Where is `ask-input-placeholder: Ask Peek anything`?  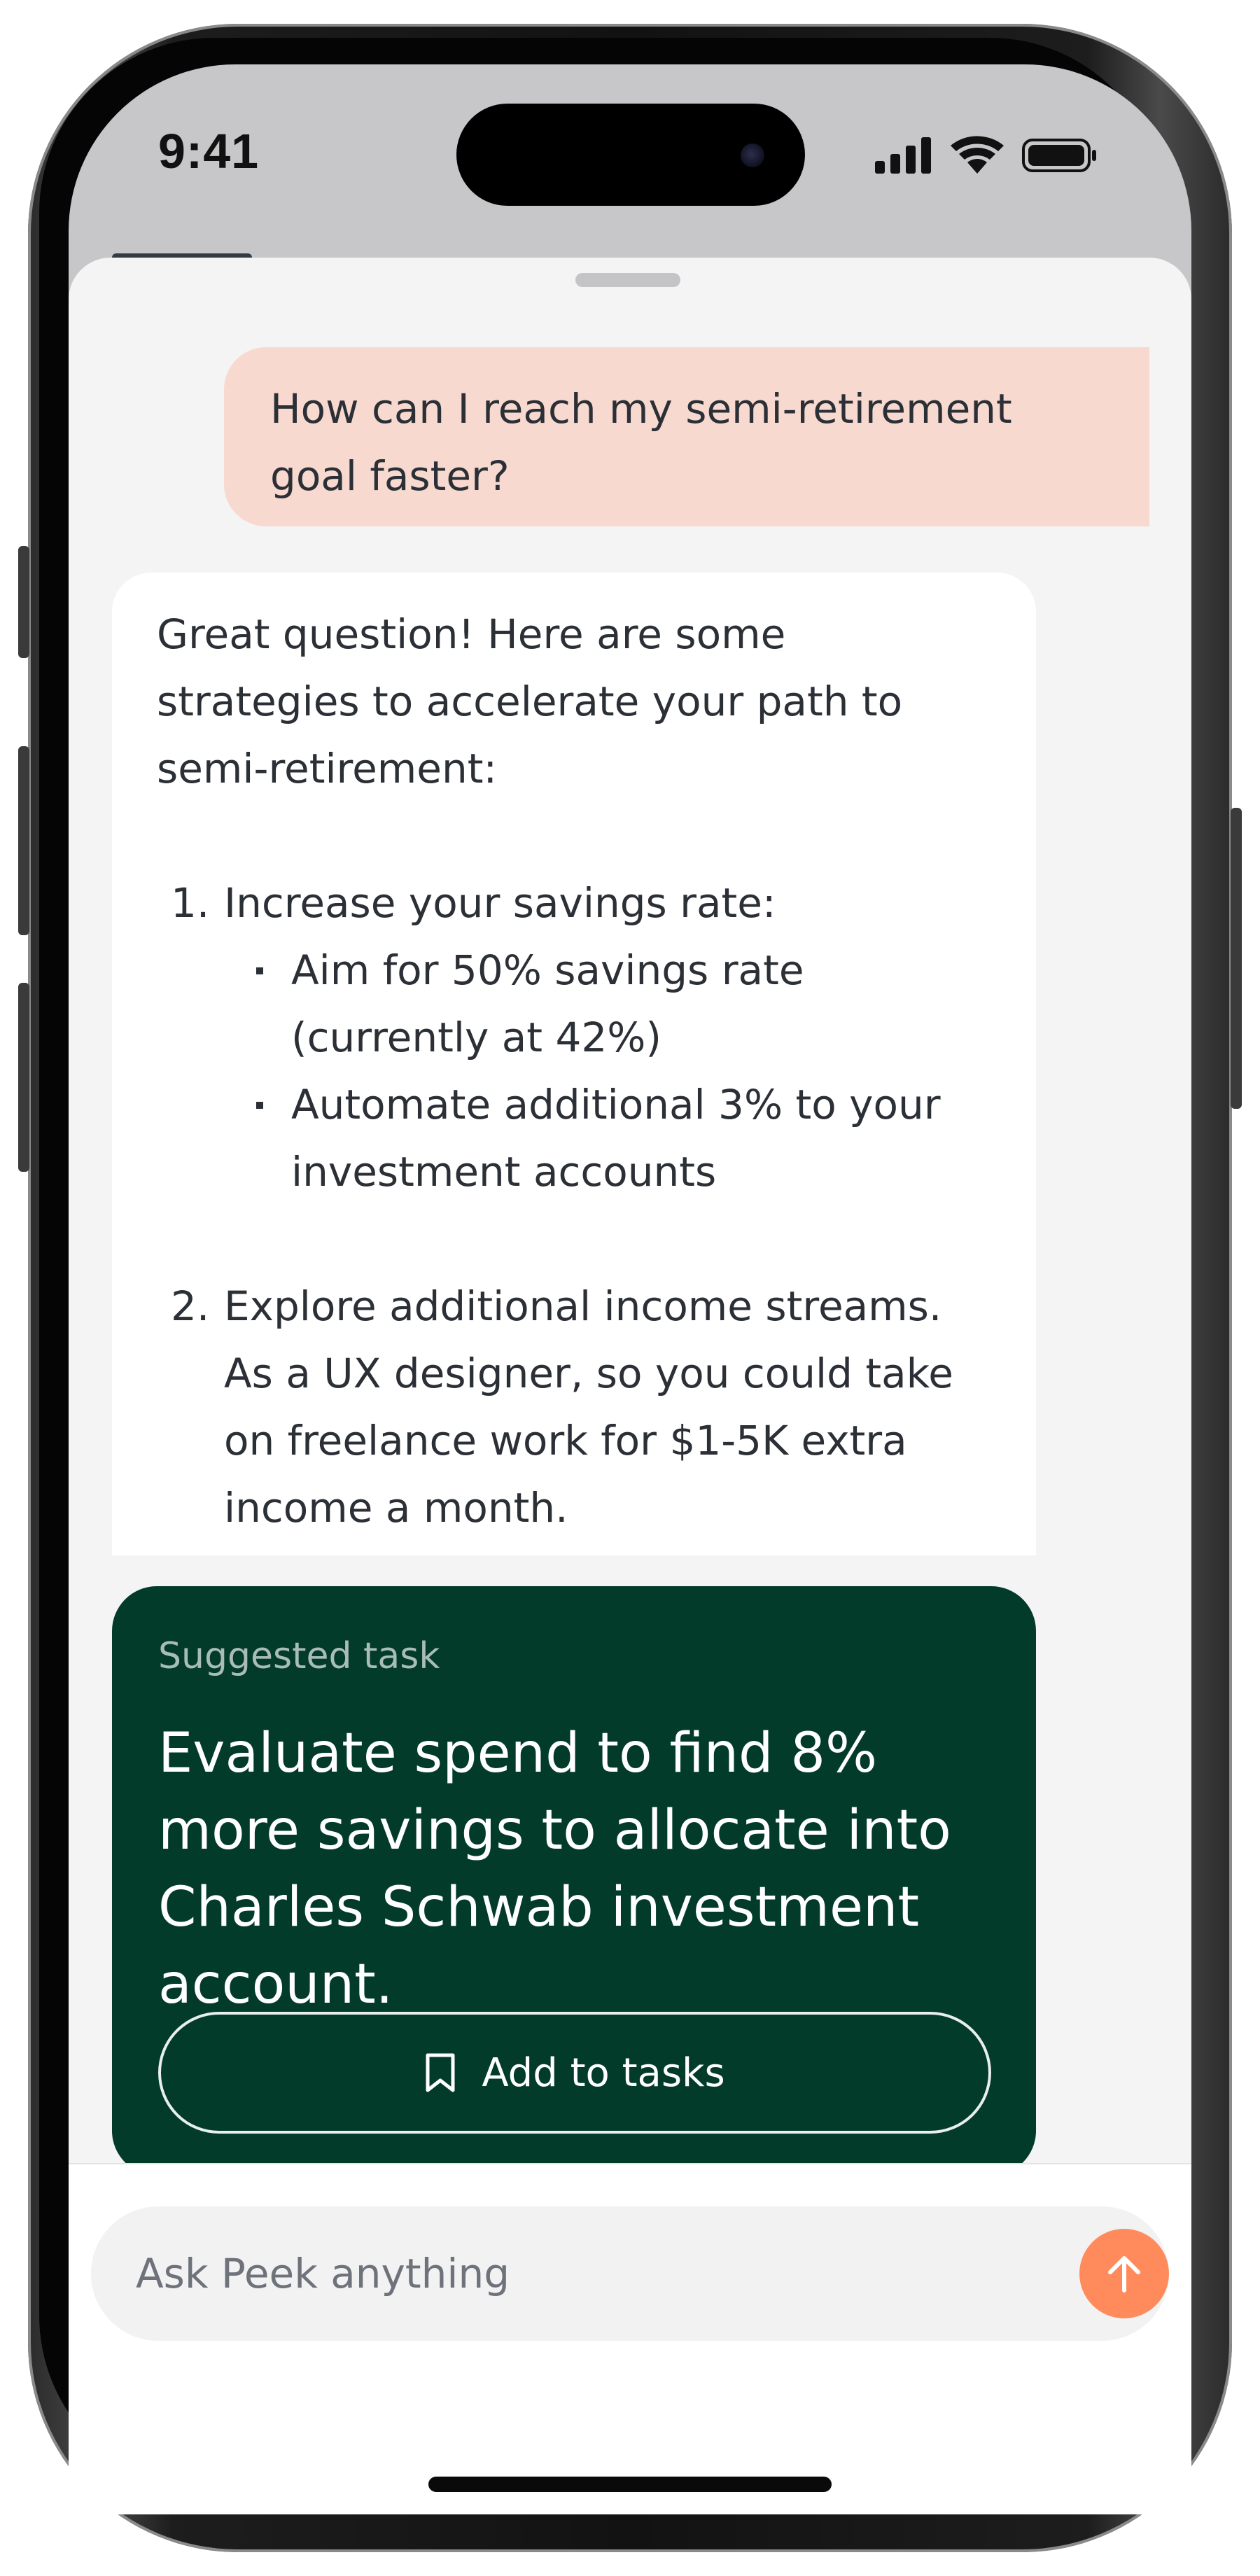
ask-input-placeholder: Ask Peek anything is located at coordinates (323, 2273).